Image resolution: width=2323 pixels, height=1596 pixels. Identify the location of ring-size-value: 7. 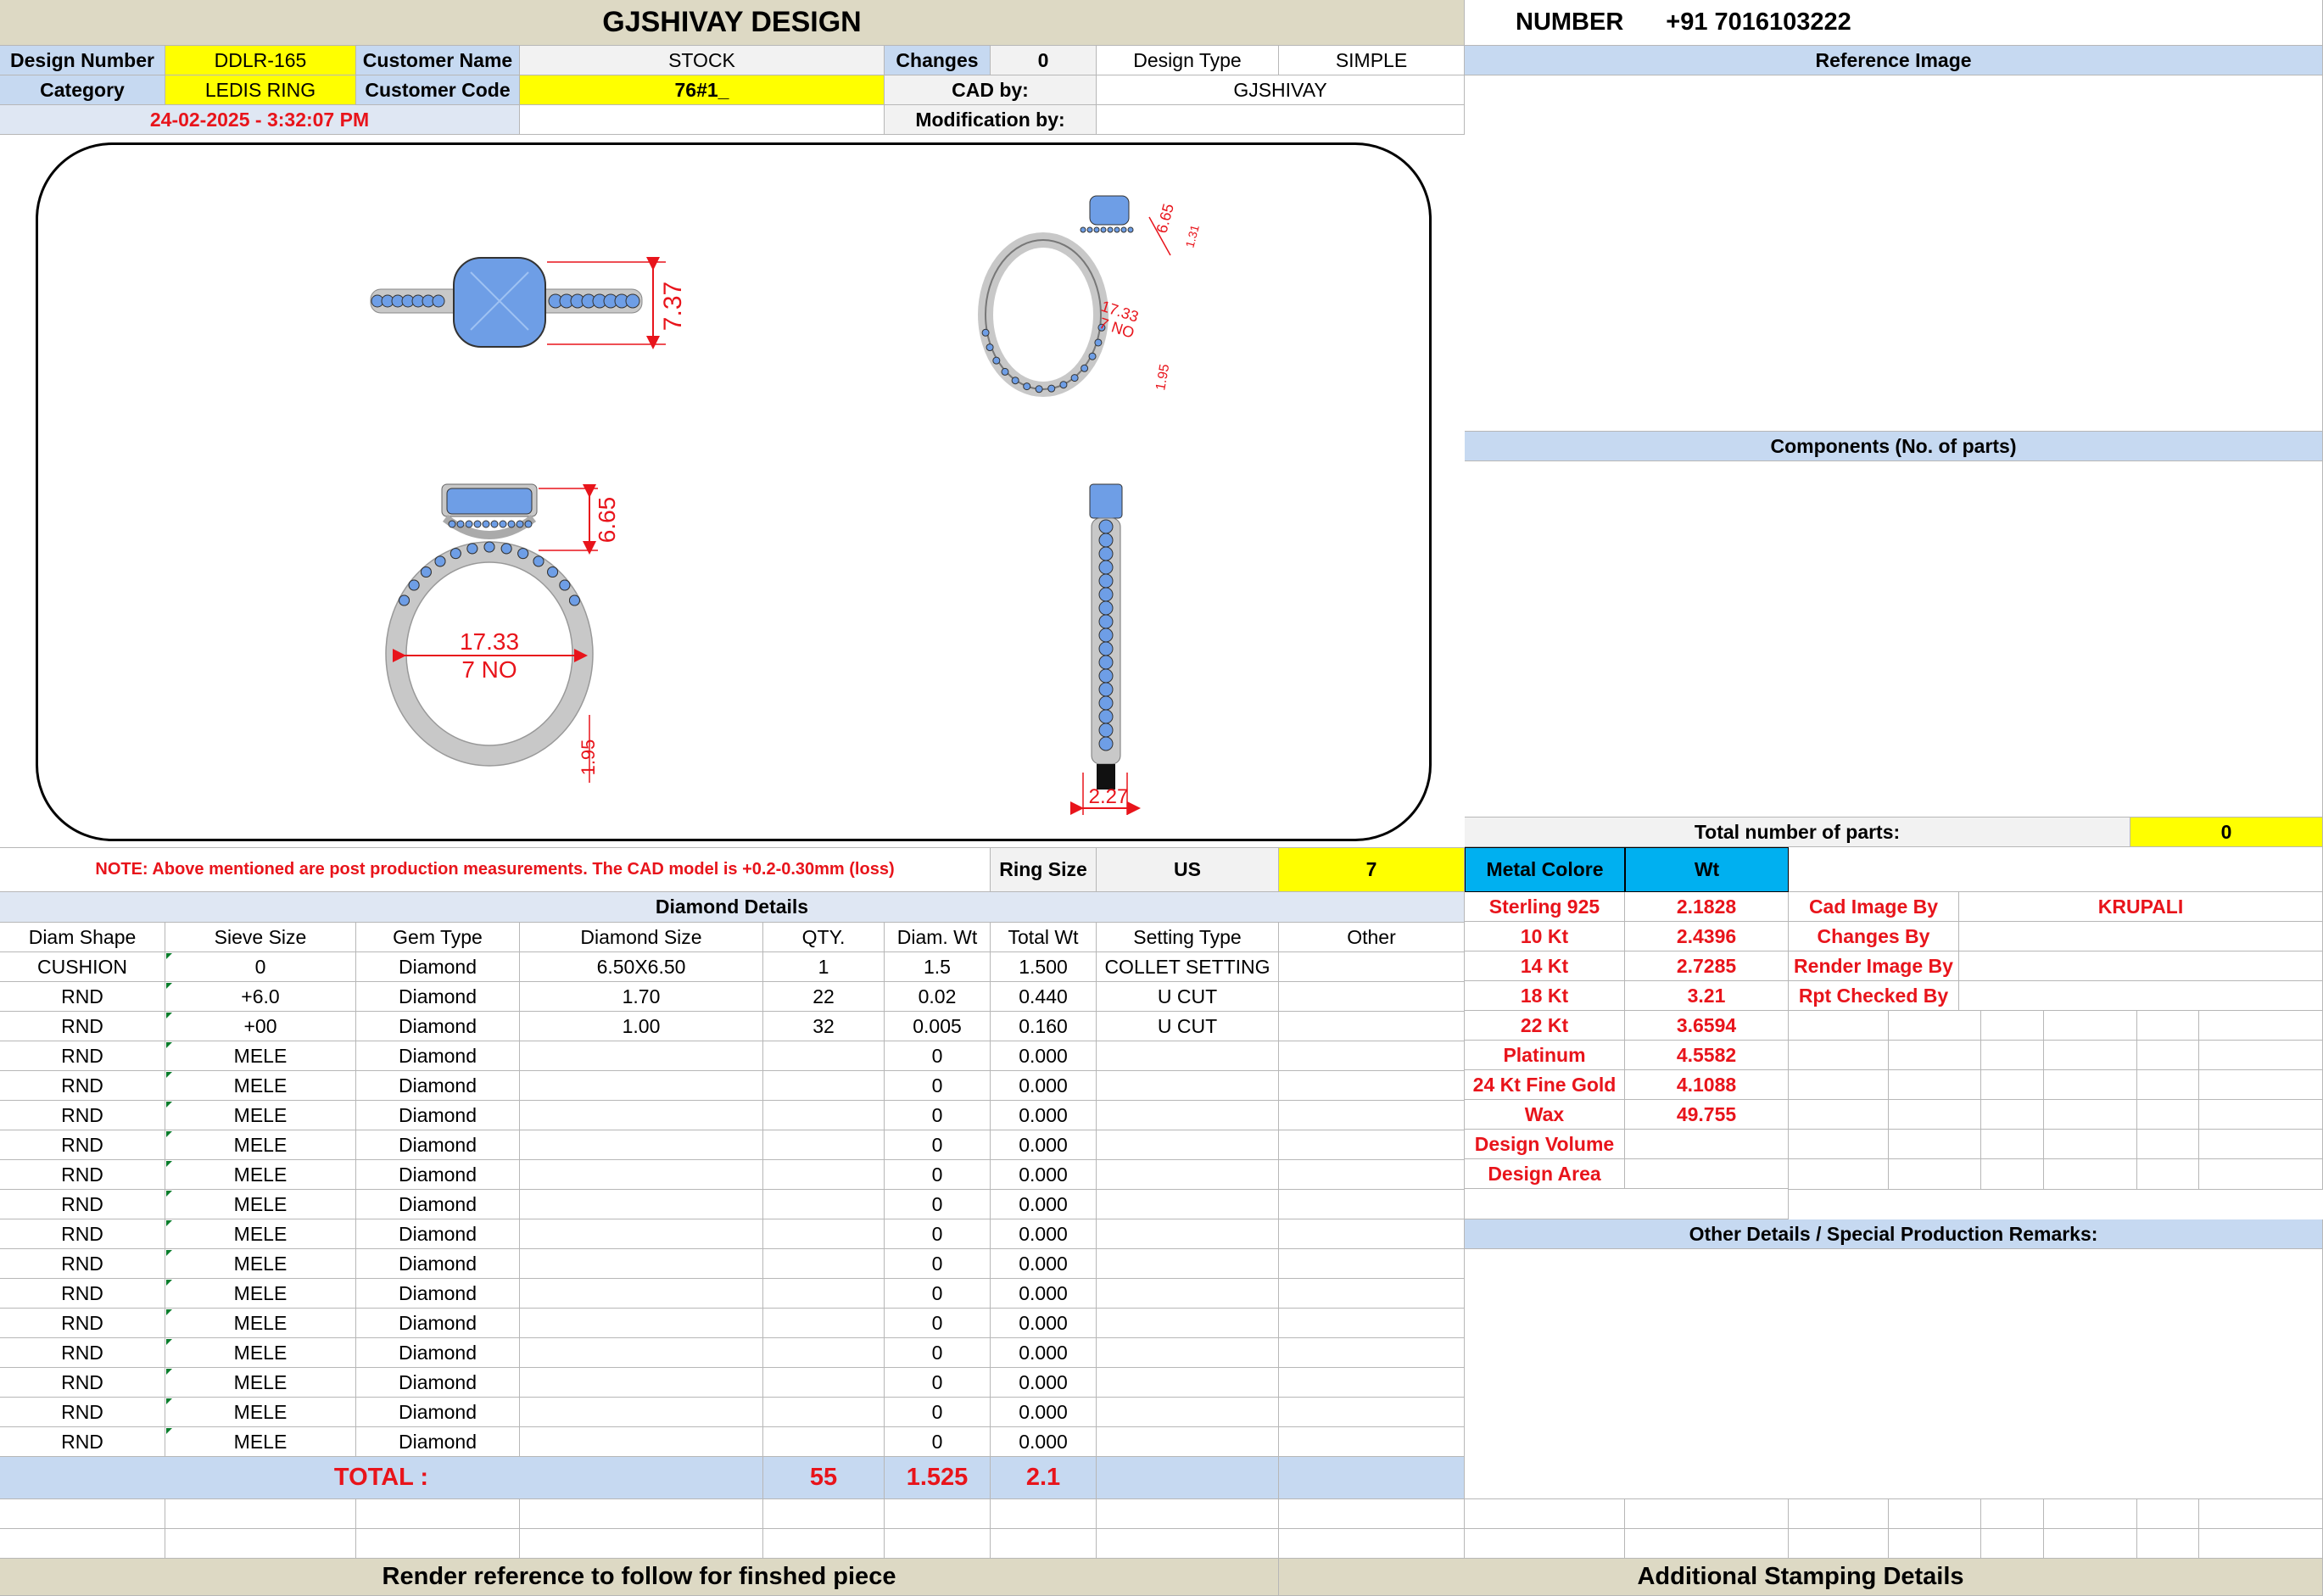
(1372, 869).